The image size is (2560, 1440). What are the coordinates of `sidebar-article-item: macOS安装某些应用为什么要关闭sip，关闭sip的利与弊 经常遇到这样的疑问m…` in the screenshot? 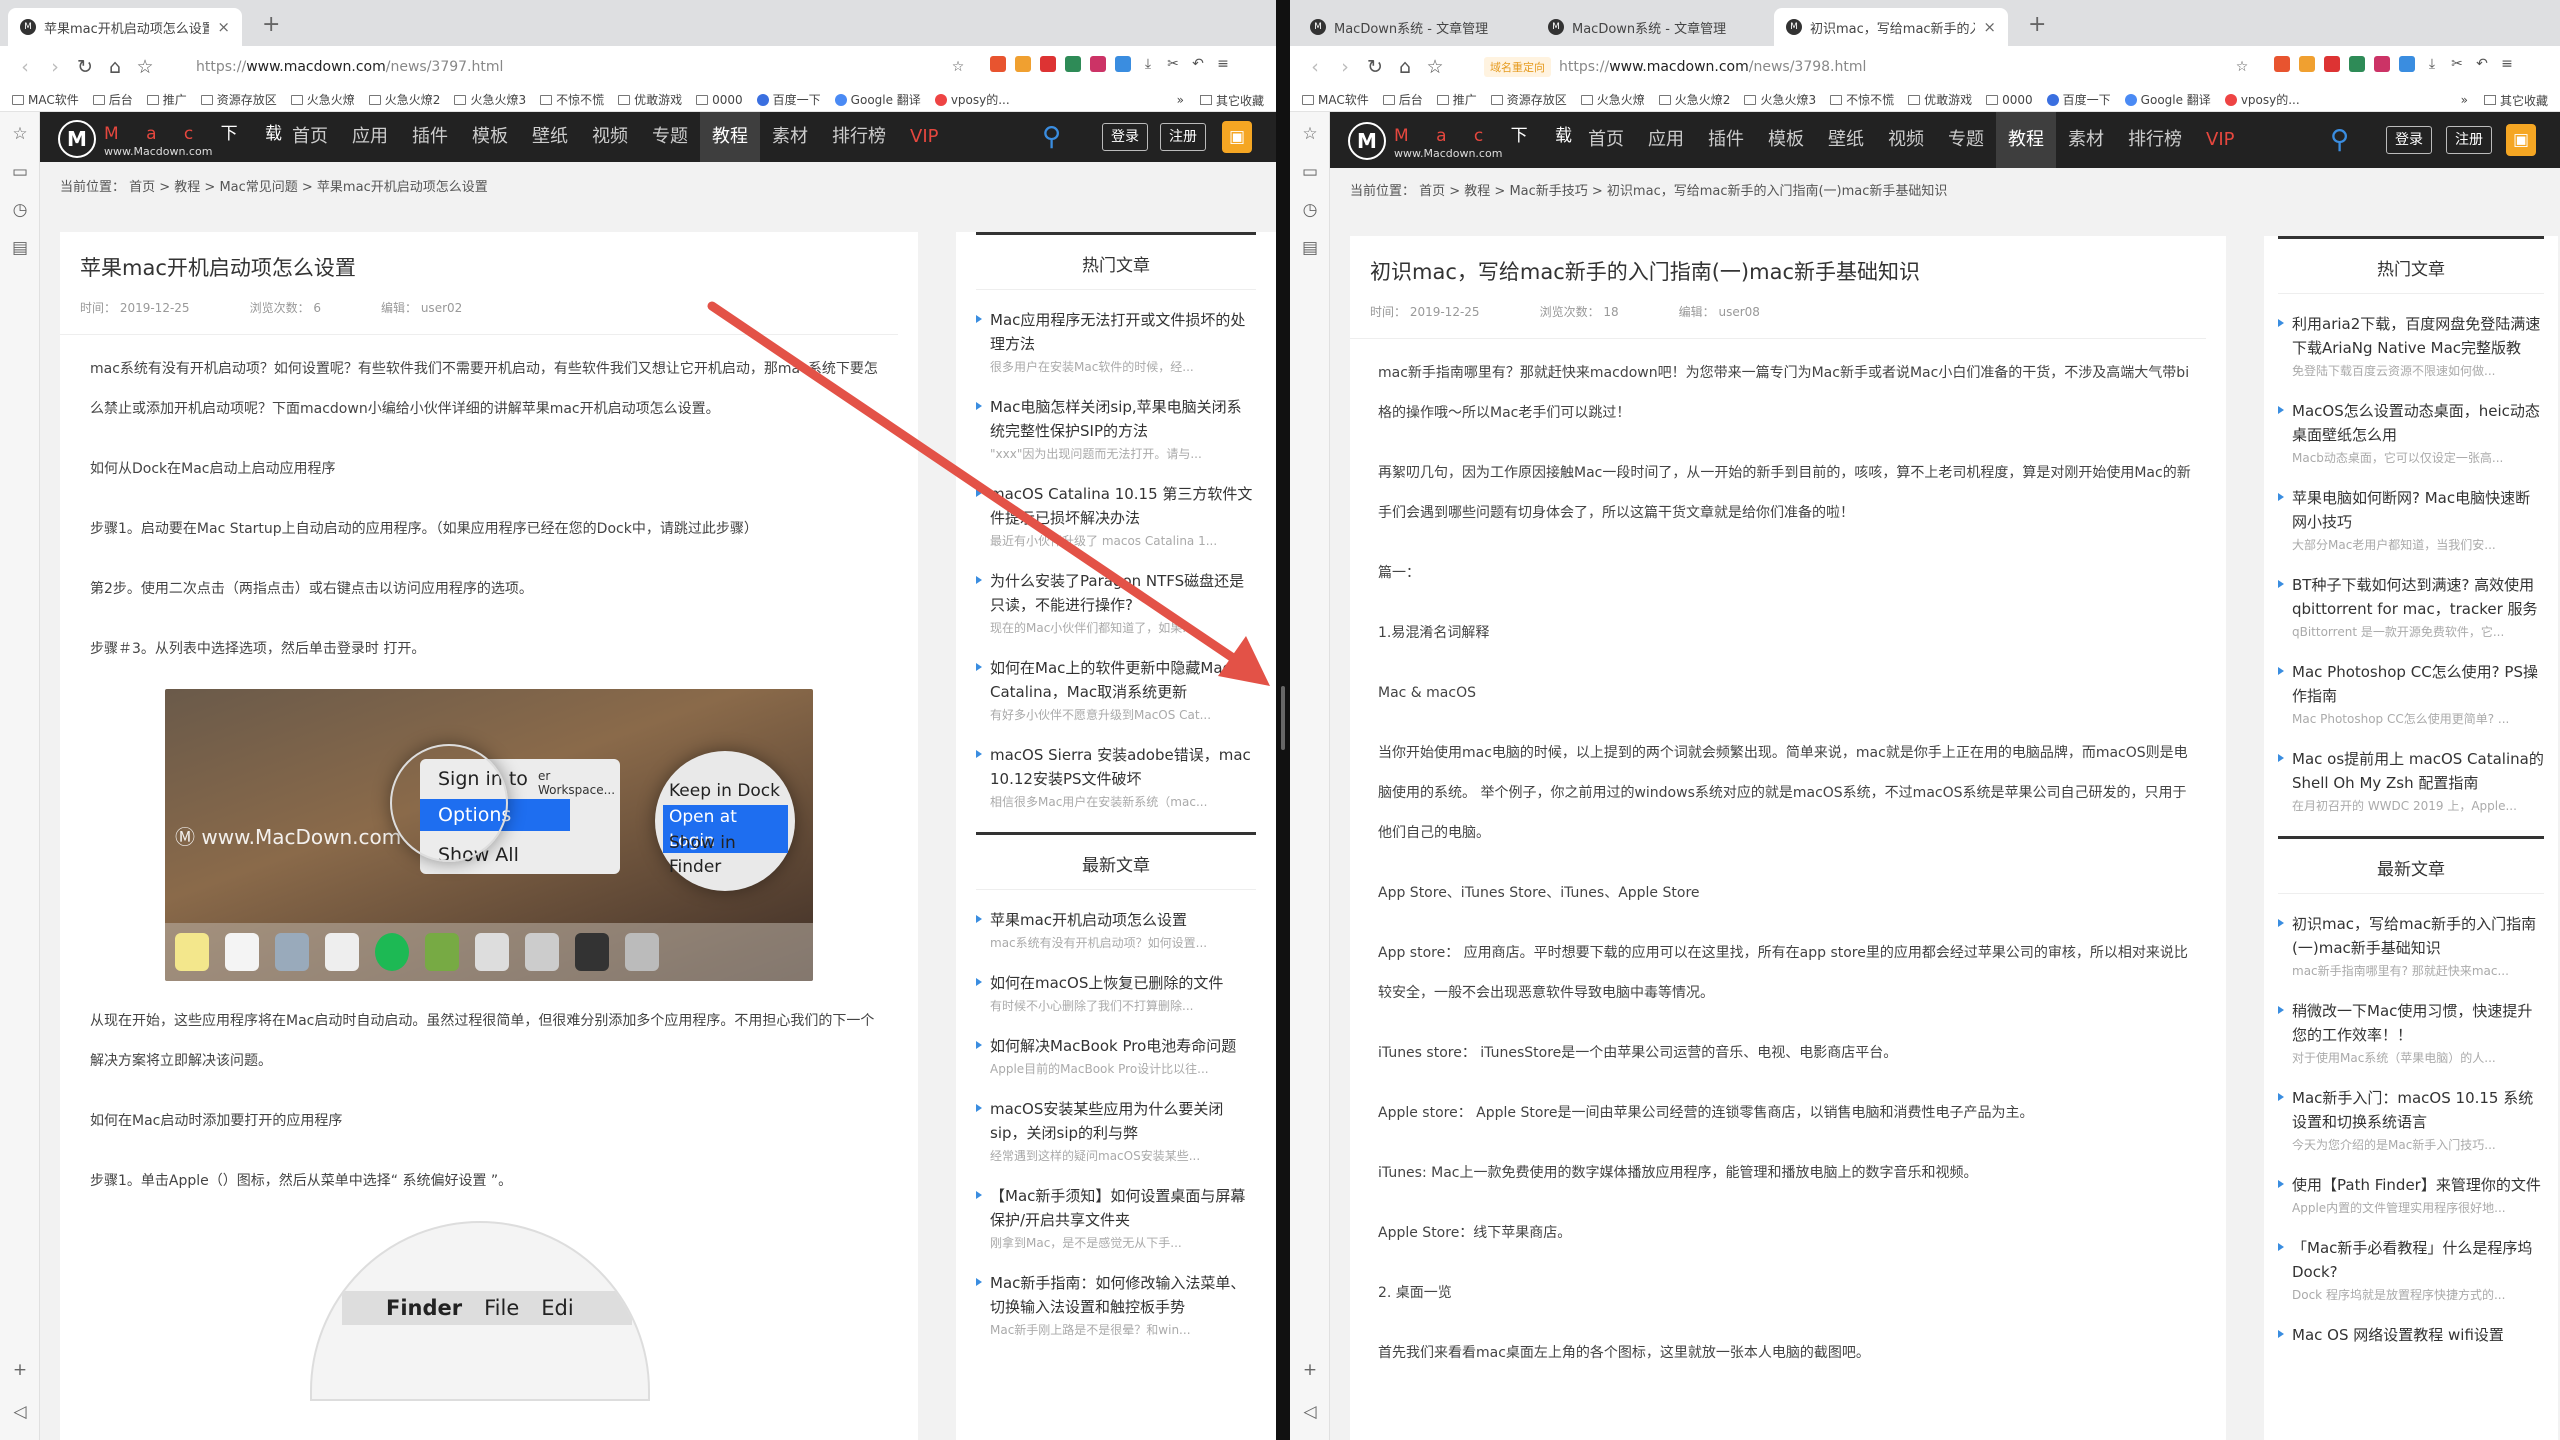 It's located at (1116, 1128).